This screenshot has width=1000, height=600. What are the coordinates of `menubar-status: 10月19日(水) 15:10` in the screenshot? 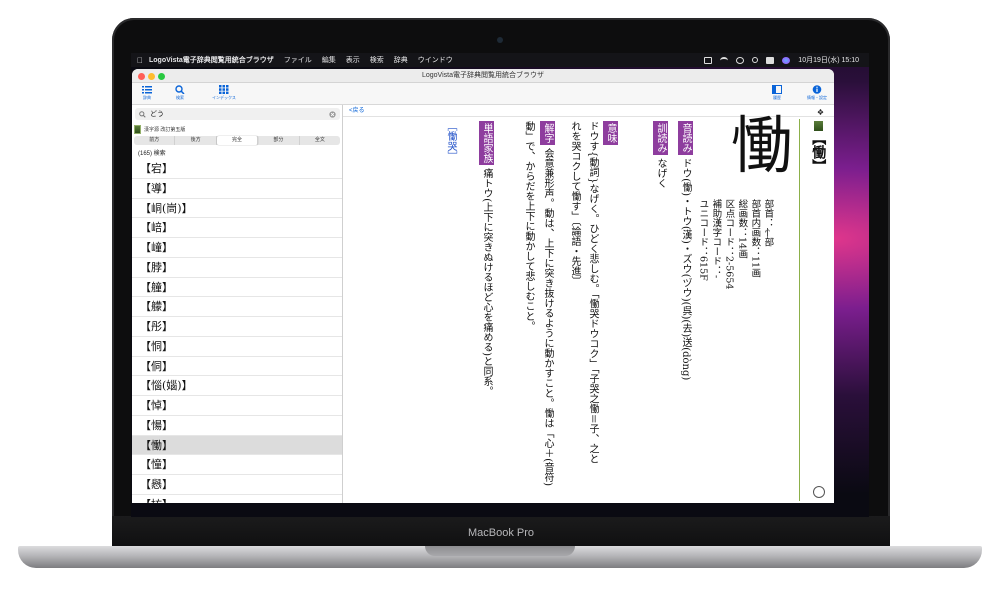 It's located at (786, 60).